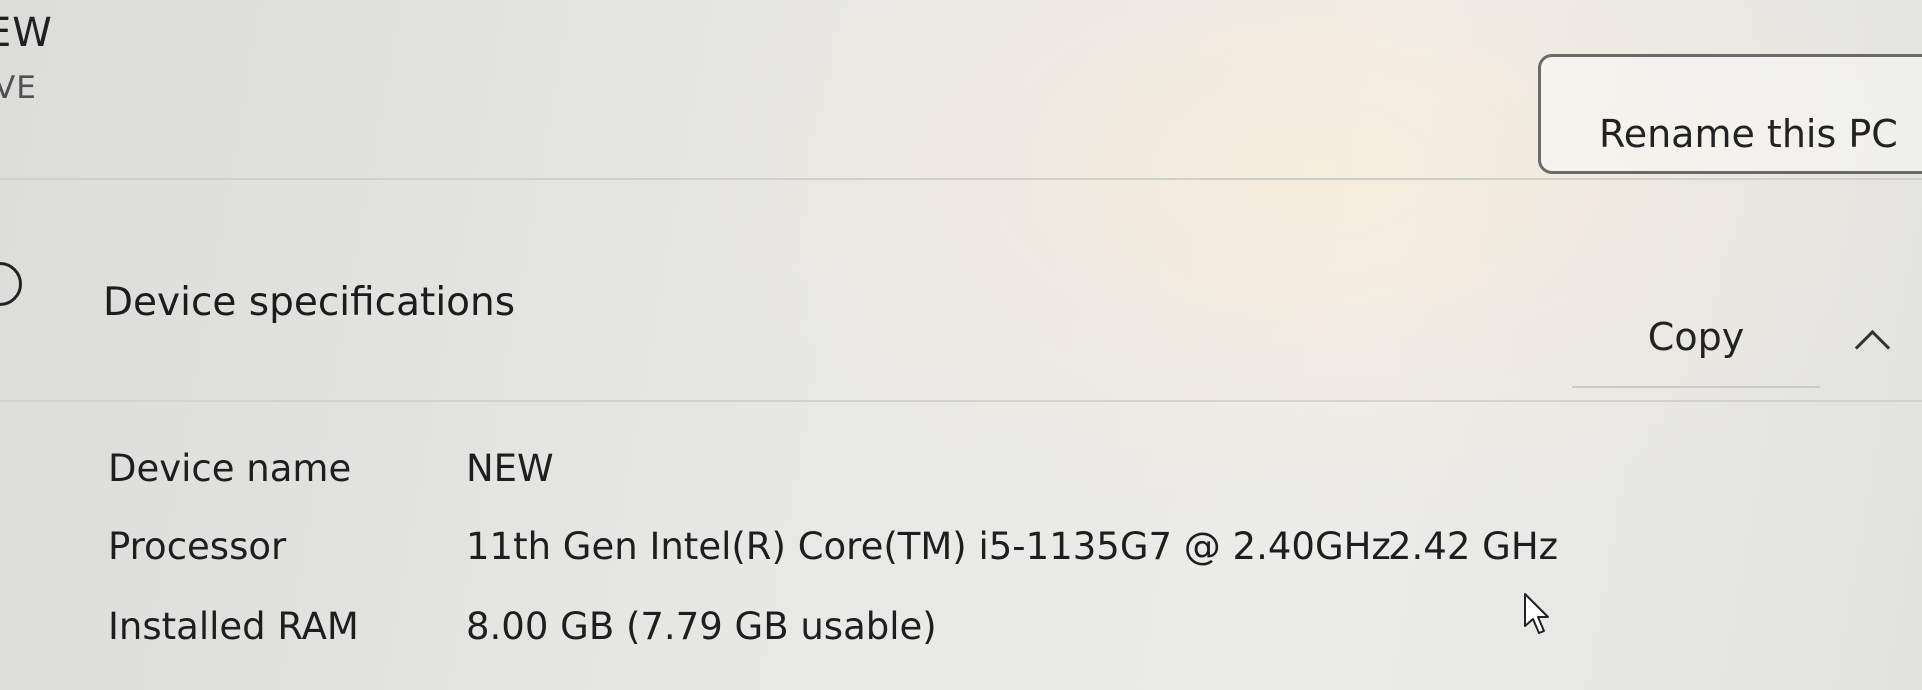  I want to click on copy-button: Copy, so click(1696, 338).